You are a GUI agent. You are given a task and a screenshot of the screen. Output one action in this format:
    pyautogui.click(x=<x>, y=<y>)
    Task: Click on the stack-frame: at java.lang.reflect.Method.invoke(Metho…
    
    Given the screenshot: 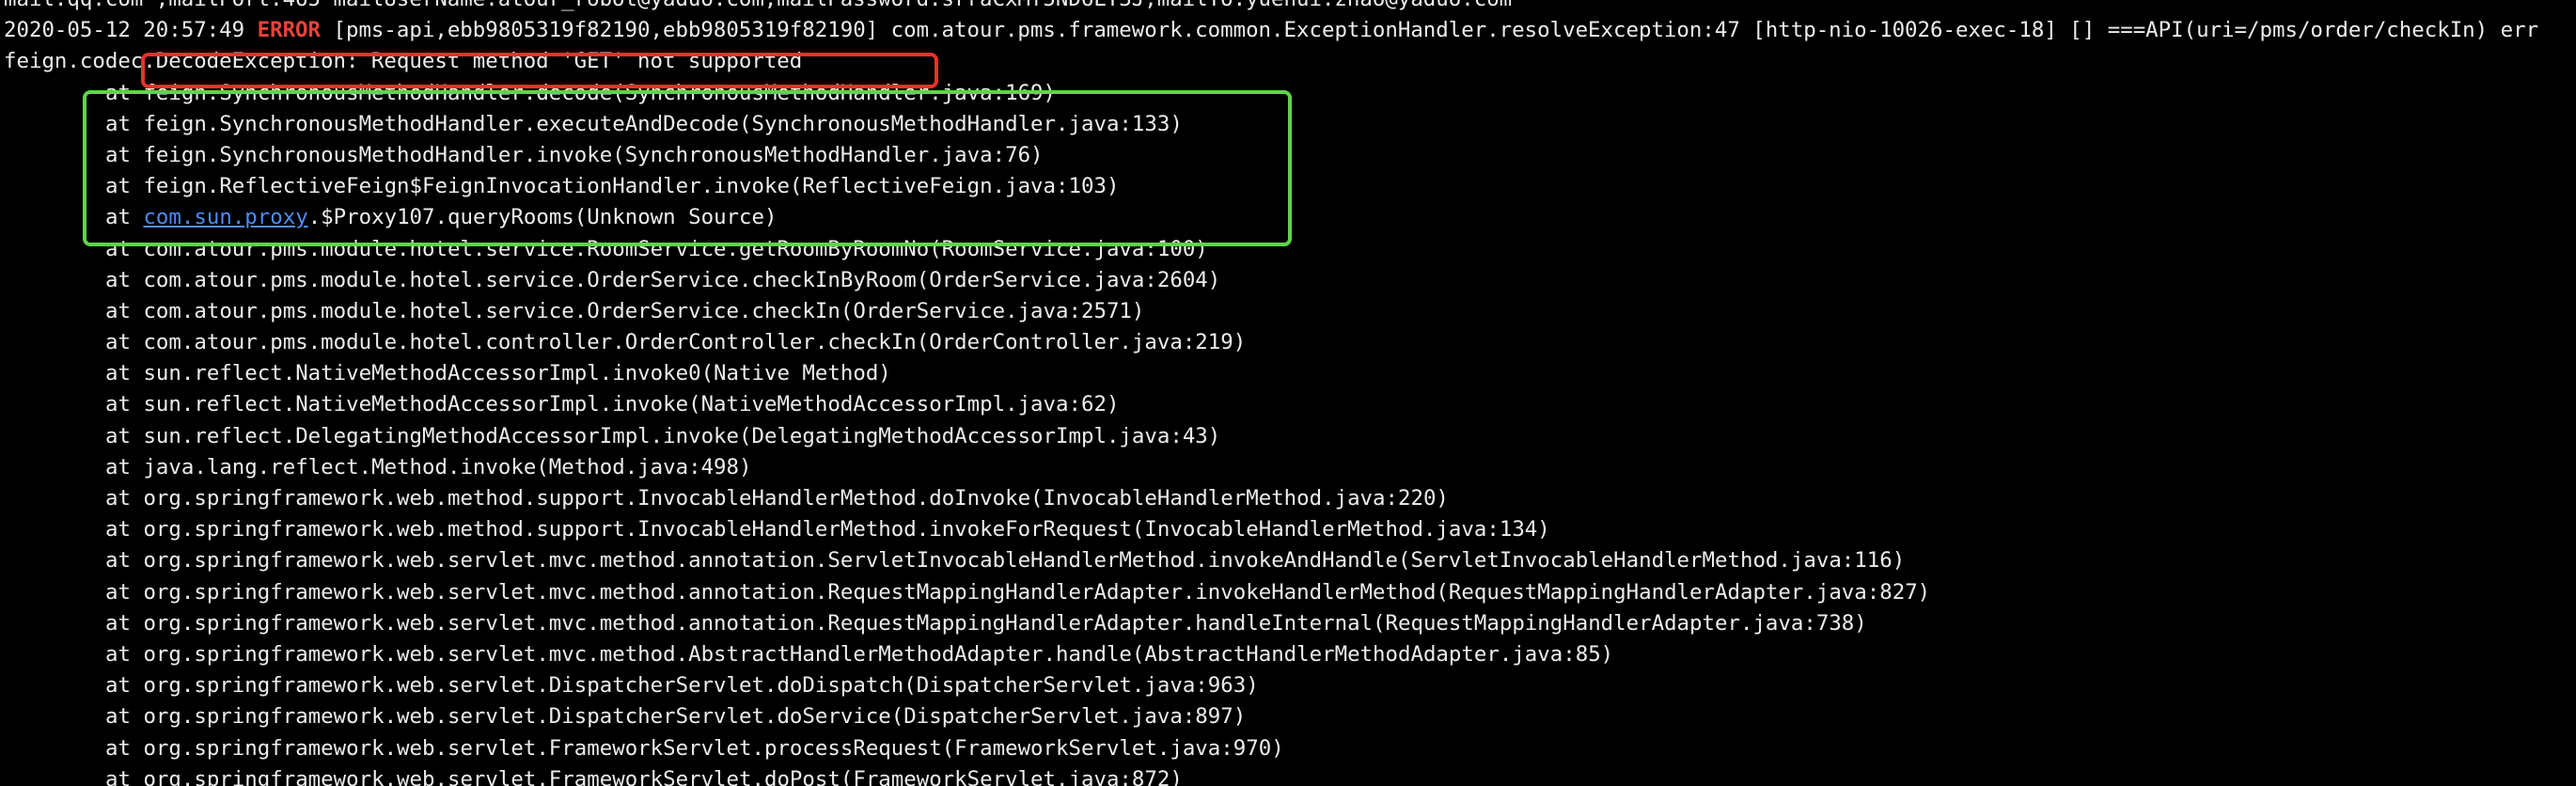 What is the action you would take?
    pyautogui.click(x=429, y=467)
    